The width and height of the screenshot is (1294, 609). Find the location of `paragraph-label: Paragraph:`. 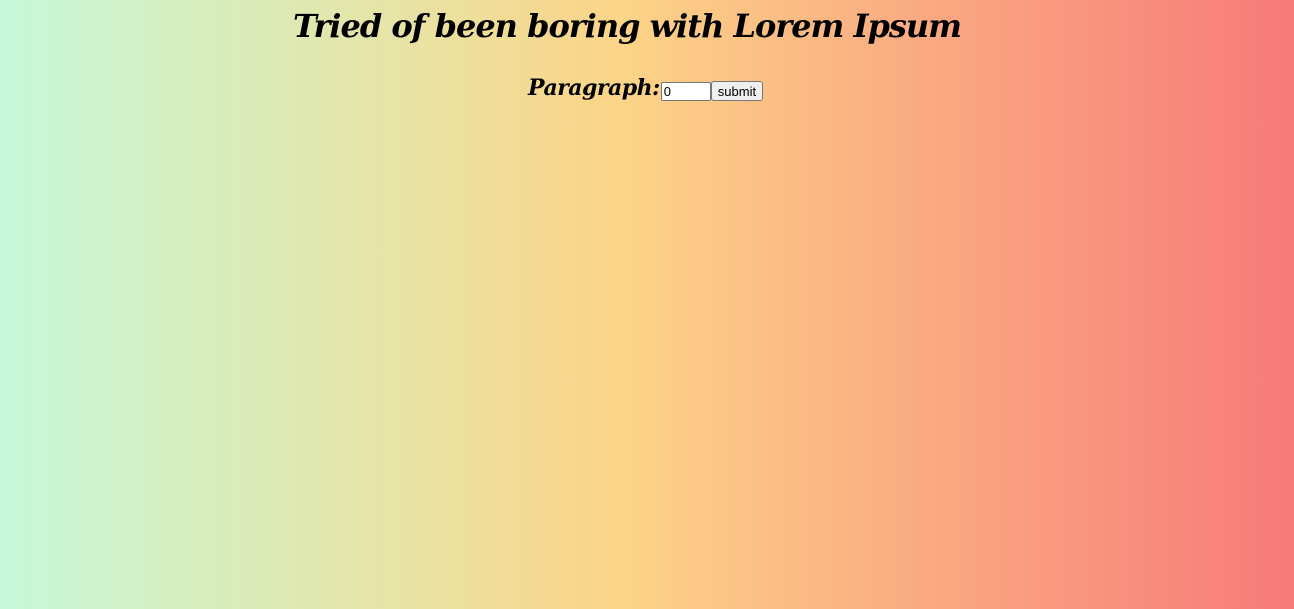

paragraph-label: Paragraph: is located at coordinates (594, 88).